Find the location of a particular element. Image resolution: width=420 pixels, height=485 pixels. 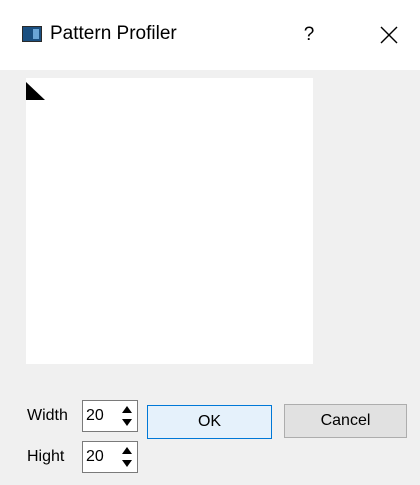

ok-button: OK is located at coordinates (209, 422).